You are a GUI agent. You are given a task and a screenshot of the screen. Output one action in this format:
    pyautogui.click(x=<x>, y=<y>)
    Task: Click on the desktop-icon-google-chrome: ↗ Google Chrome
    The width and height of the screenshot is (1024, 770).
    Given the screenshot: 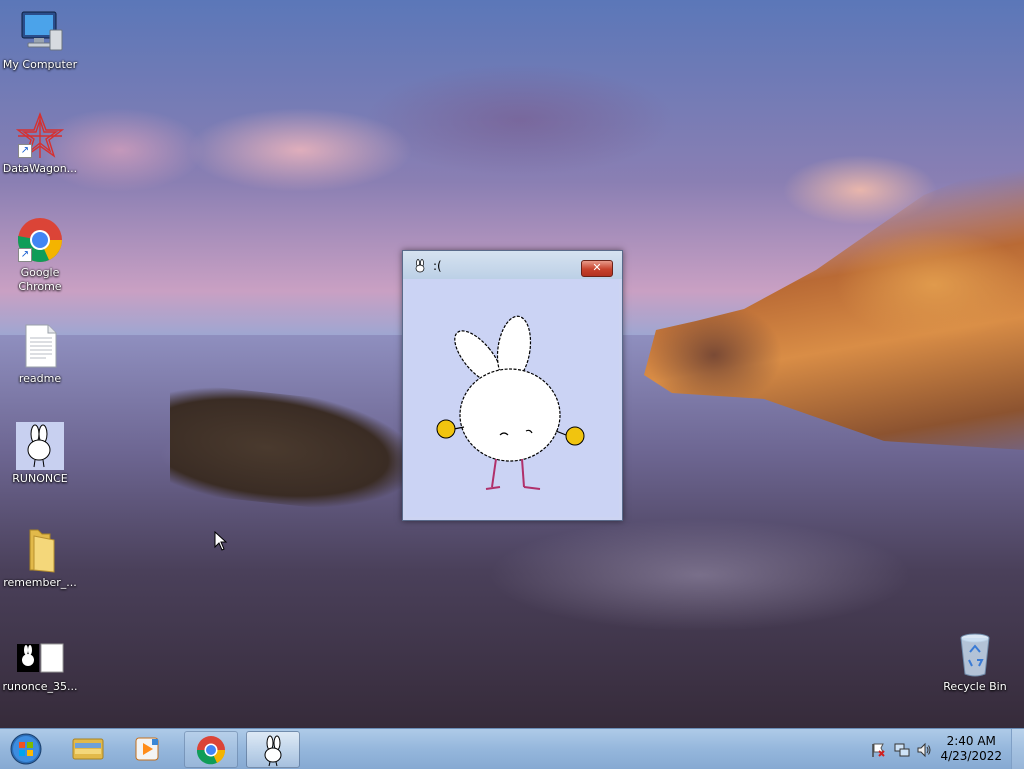 What is the action you would take?
    pyautogui.click(x=40, y=255)
    